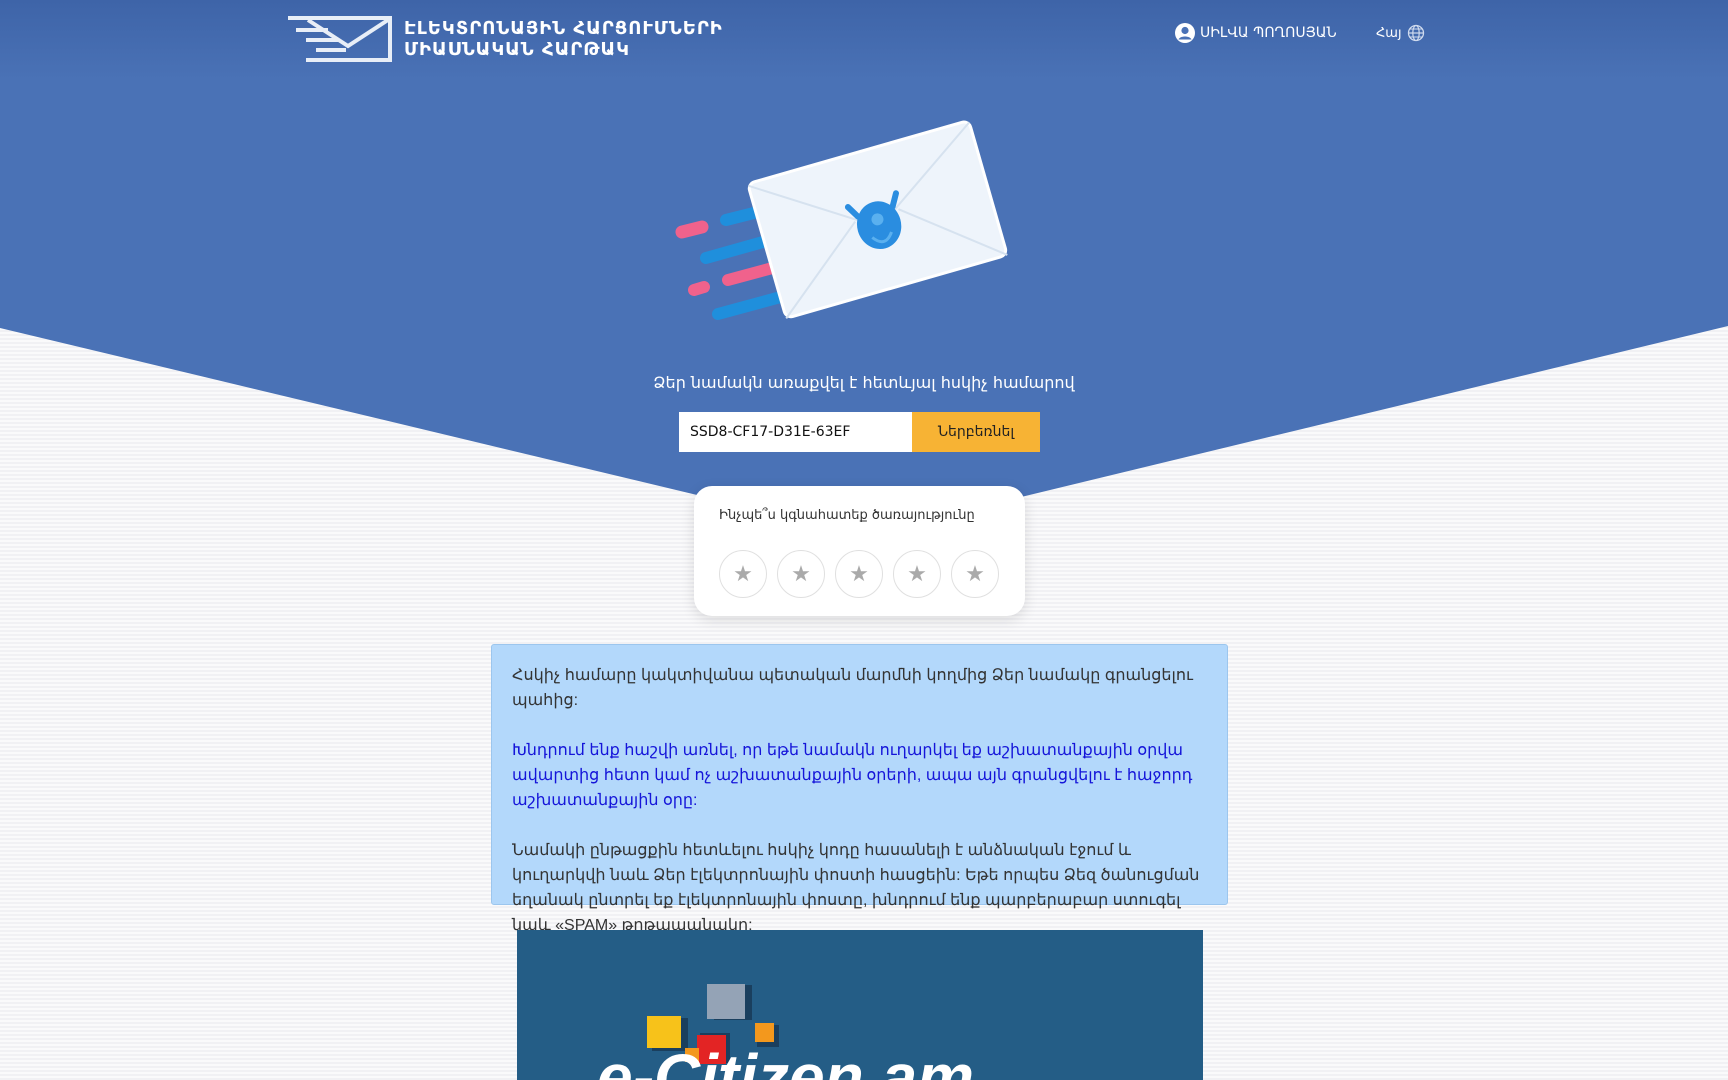  I want to click on download-button: Ներբեռնել, so click(976, 432).